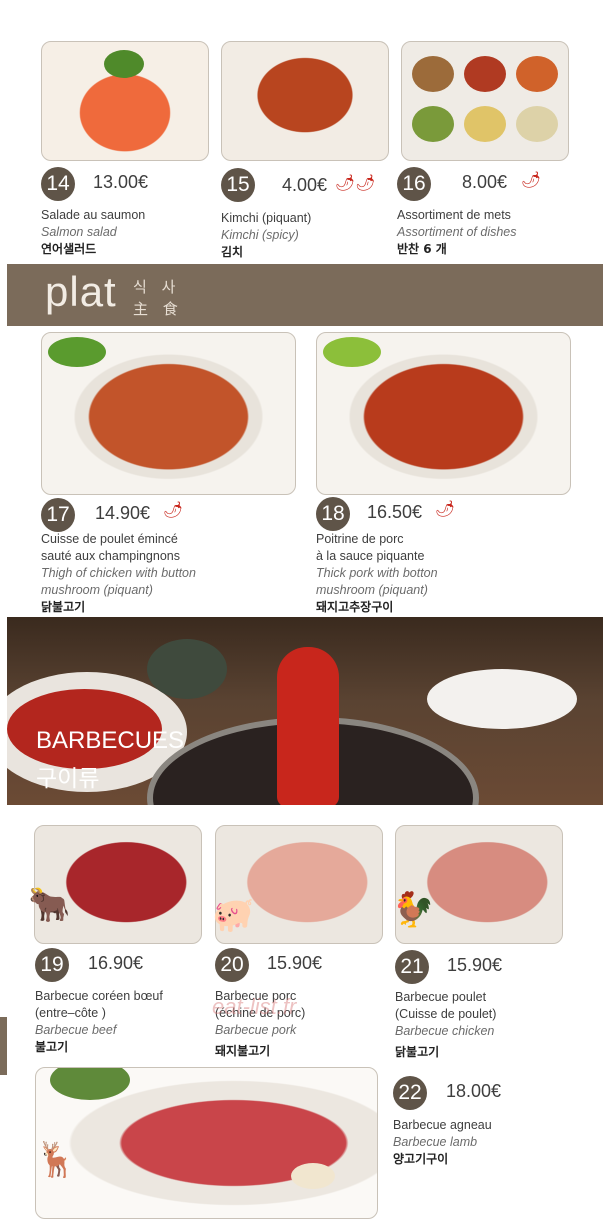  Describe the element at coordinates (124, 64) in the screenshot. I see `salad-greens` at that location.